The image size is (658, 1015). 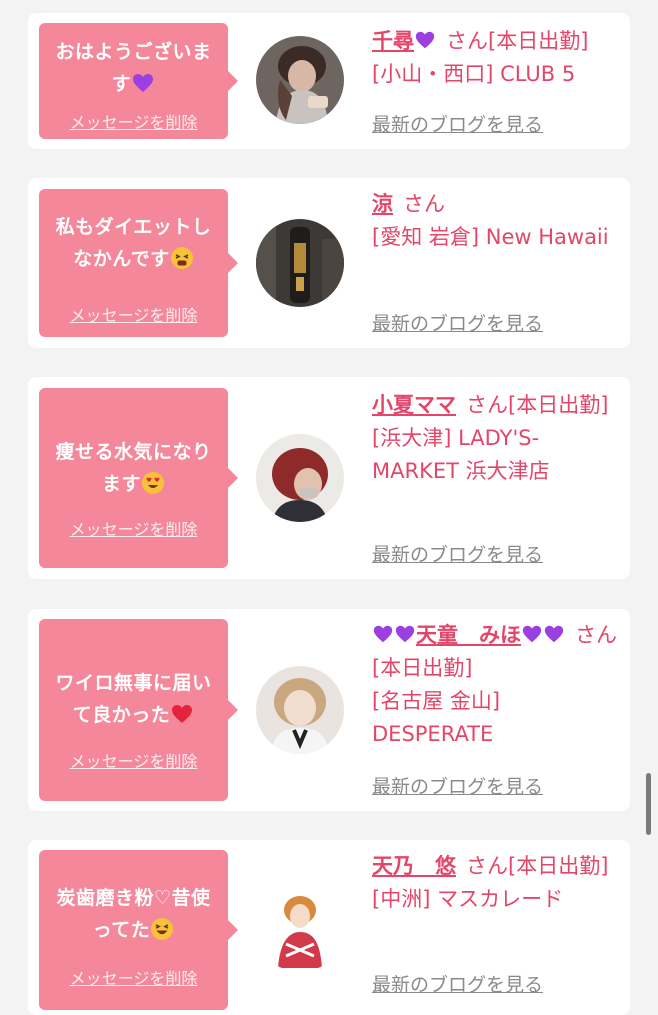 I want to click on location: [愛知 岩倉], so click(x=426, y=237).